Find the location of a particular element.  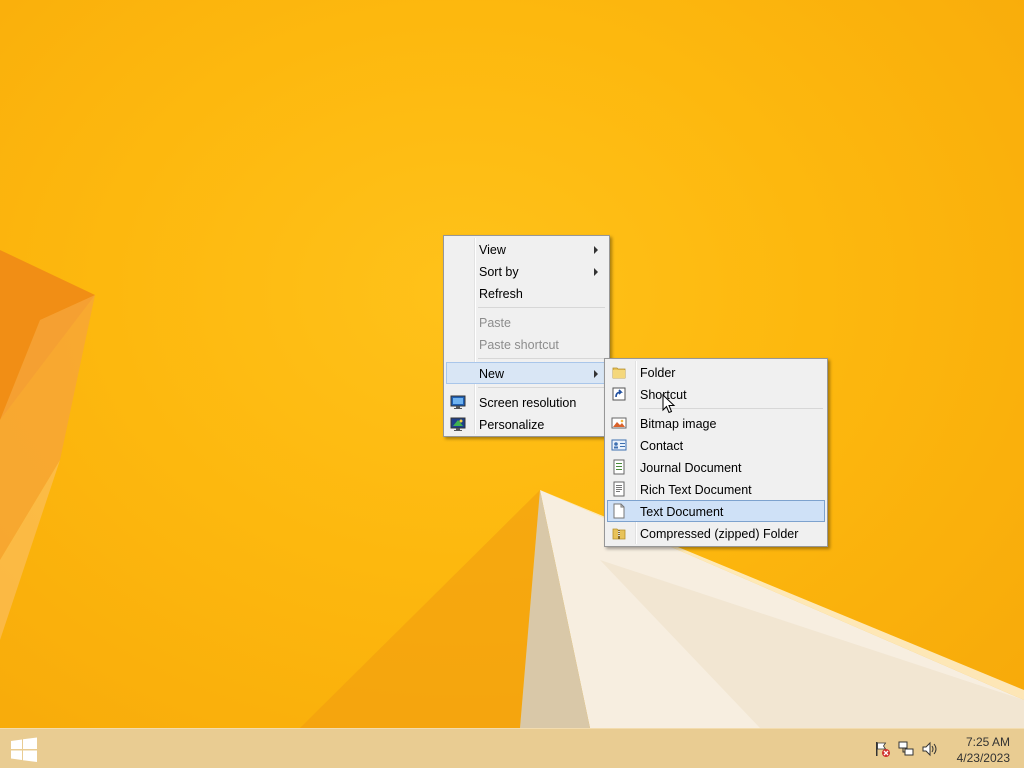

menu-item-sort-by: Sort by is located at coordinates (526, 271).